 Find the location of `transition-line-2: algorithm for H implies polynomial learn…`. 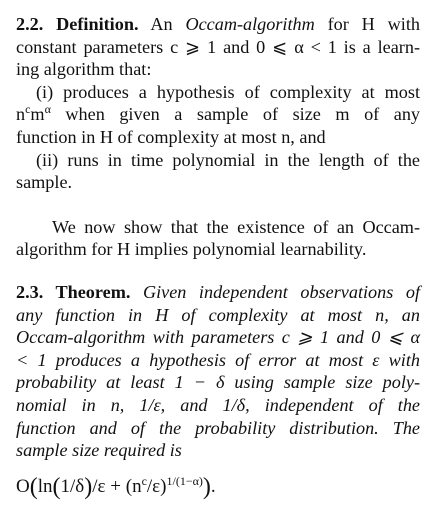

transition-line-2: algorithm for H implies polynomial learn… is located at coordinates (191, 249).